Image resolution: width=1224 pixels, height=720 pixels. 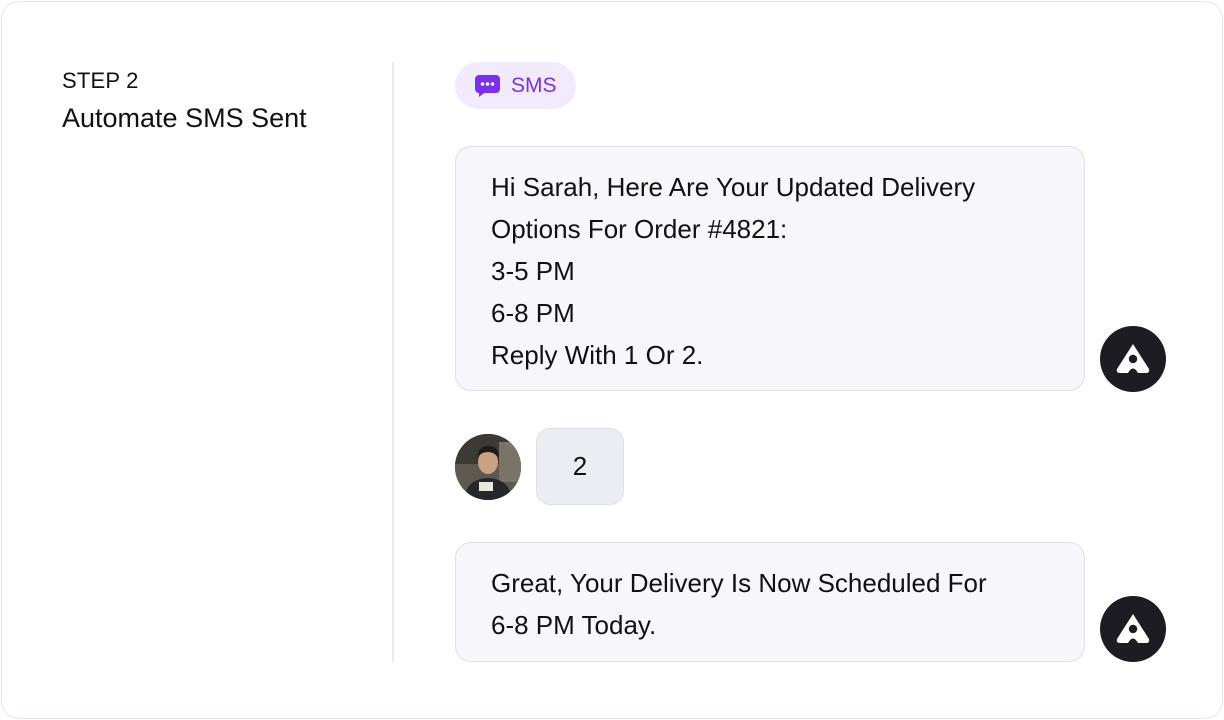 What do you see at coordinates (597, 355) in the screenshot?
I see `message-line: Reply With 1 Or 2.` at bounding box center [597, 355].